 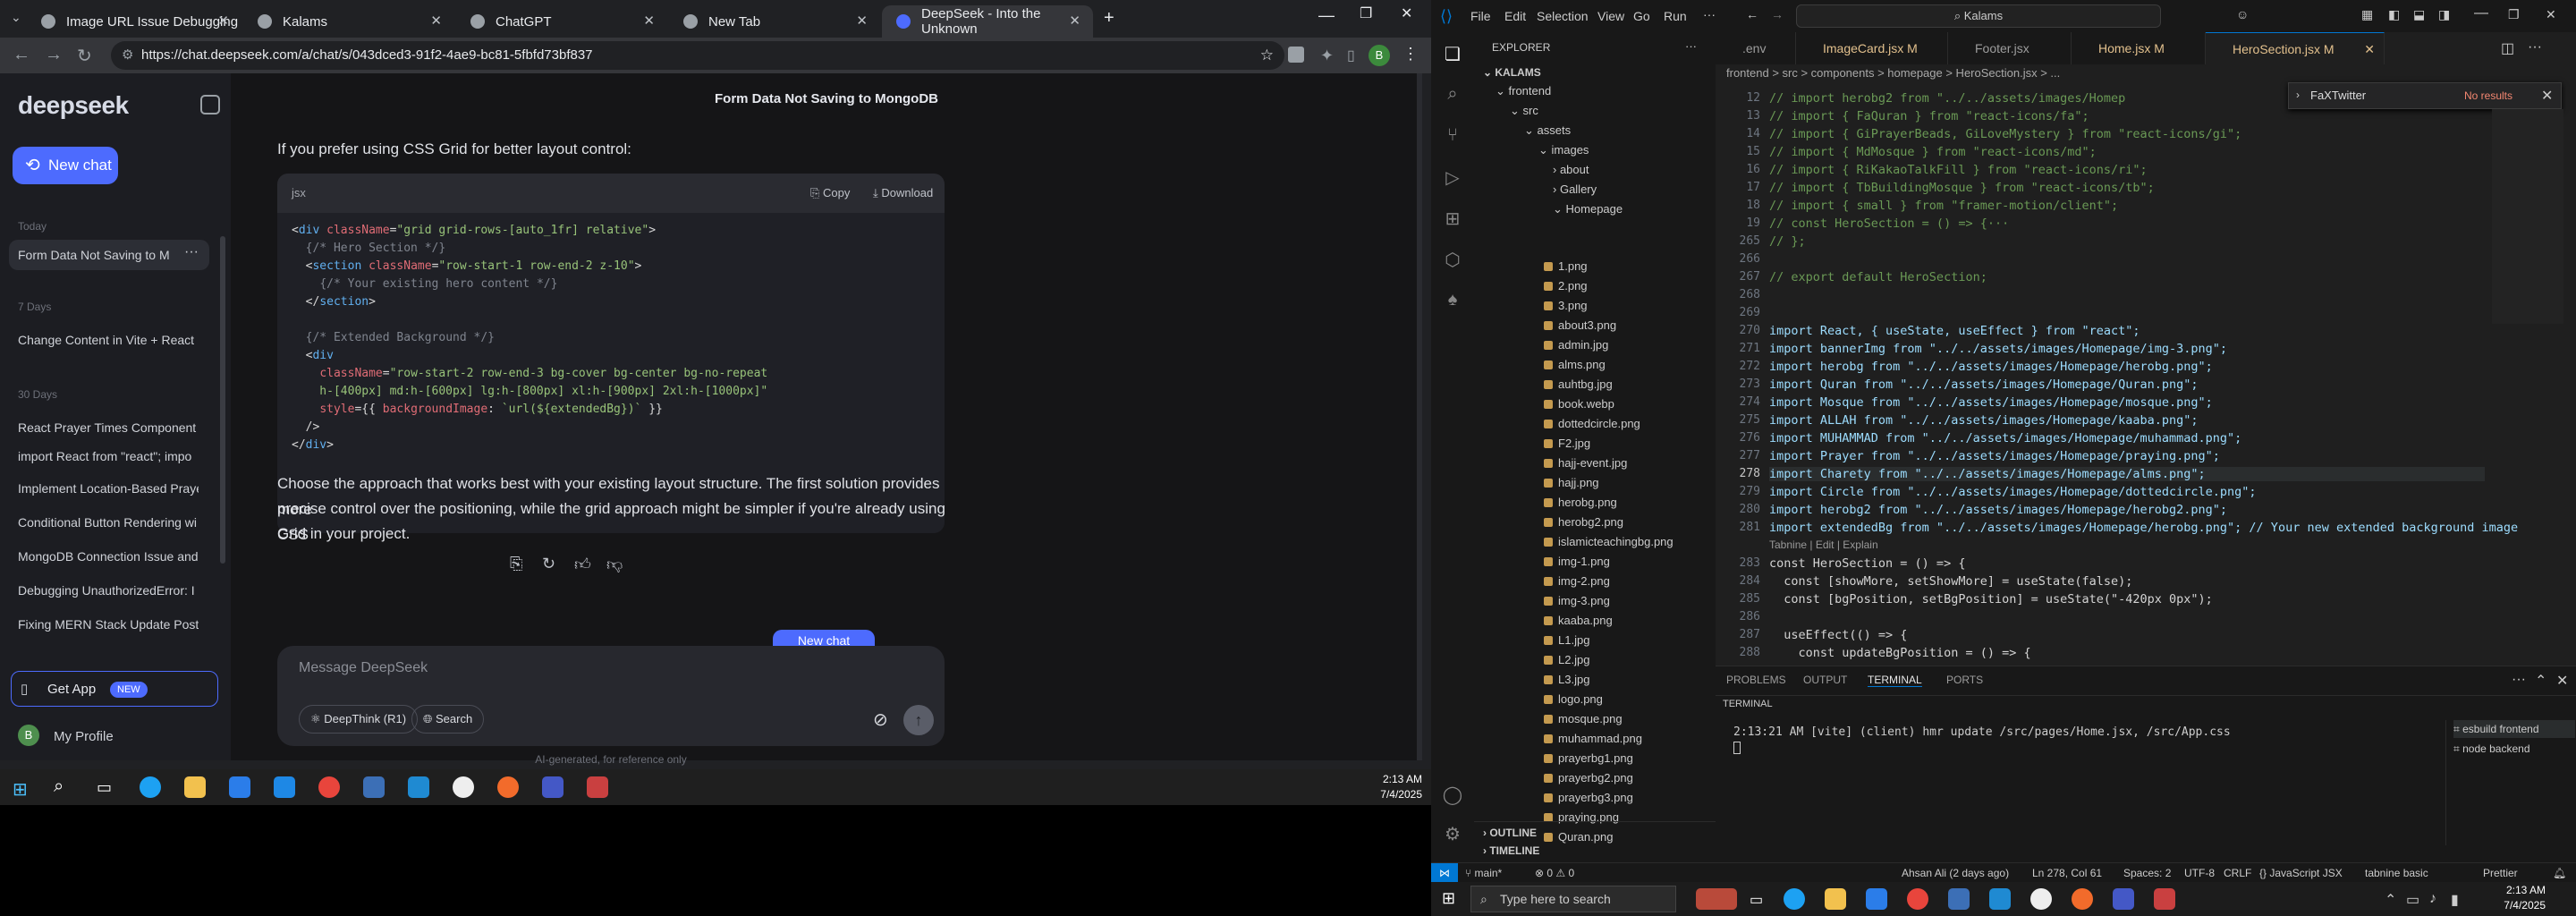 I want to click on menu-file: File, so click(x=1480, y=16).